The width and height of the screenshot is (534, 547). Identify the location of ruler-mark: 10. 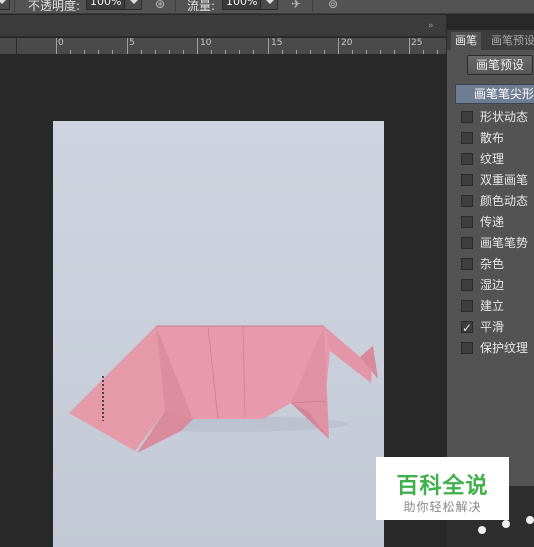
(206, 43).